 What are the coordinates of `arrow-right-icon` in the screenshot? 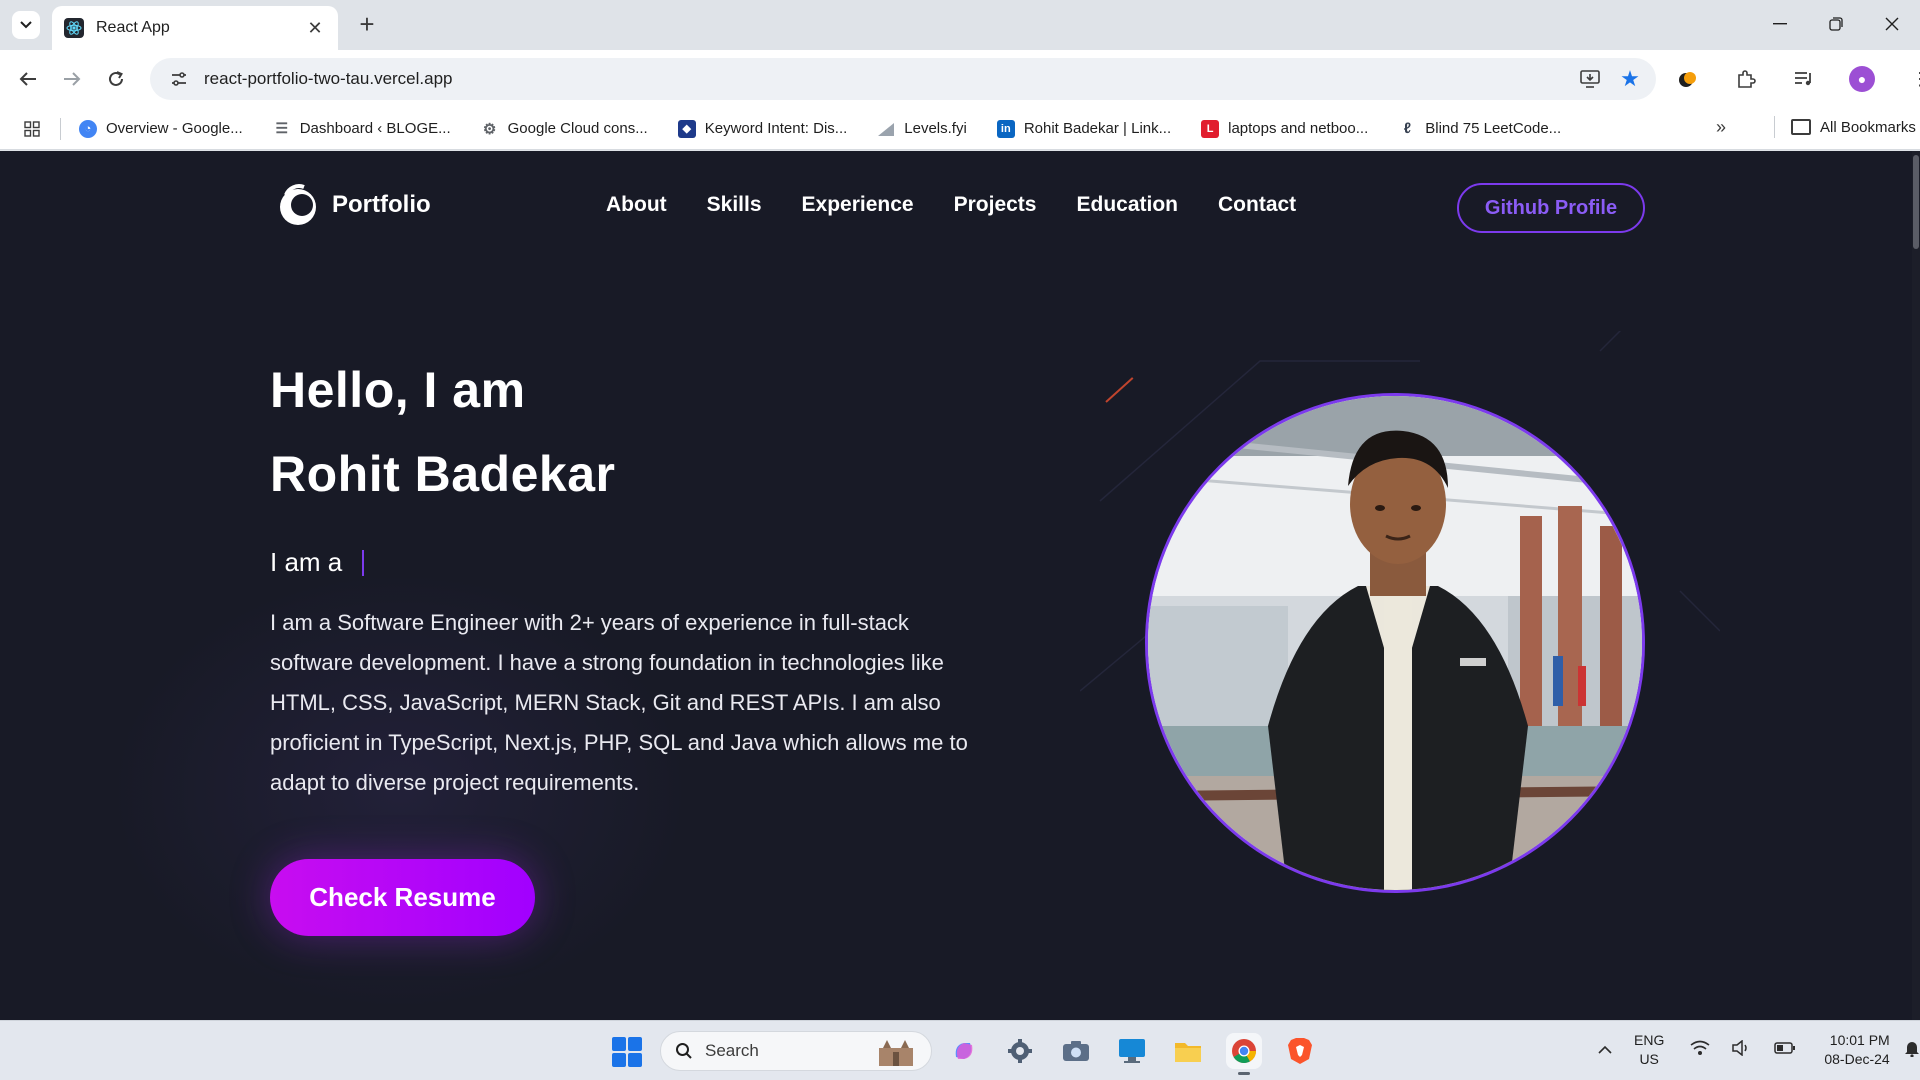 It's located at (72, 79).